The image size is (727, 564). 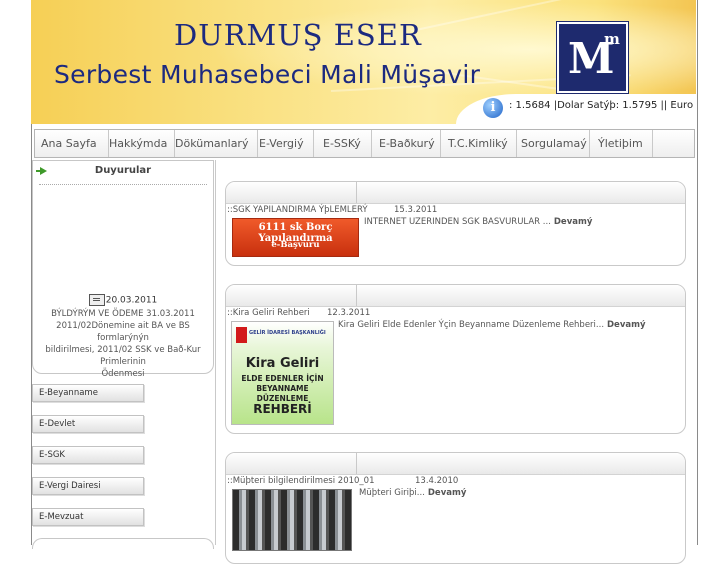 What do you see at coordinates (298, 35) in the screenshot?
I see `site-title: DURMUŞ ESER` at bounding box center [298, 35].